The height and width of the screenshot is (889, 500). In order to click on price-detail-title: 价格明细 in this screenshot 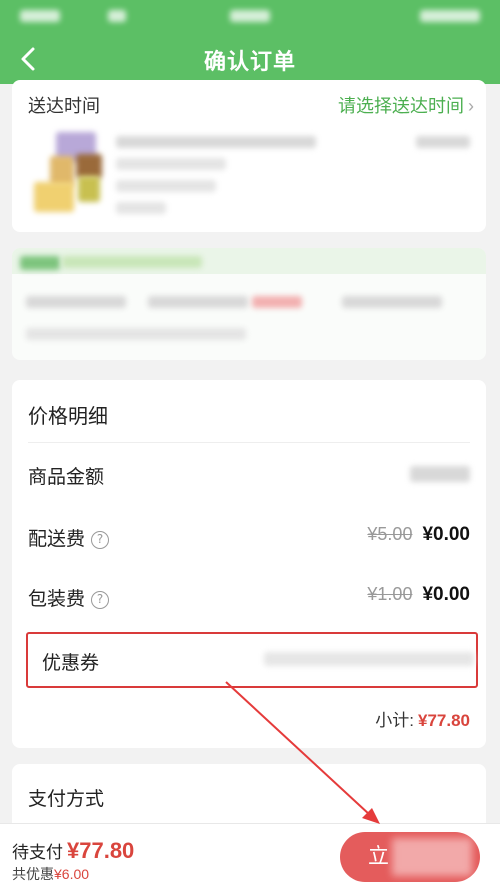, I will do `click(68, 417)`.